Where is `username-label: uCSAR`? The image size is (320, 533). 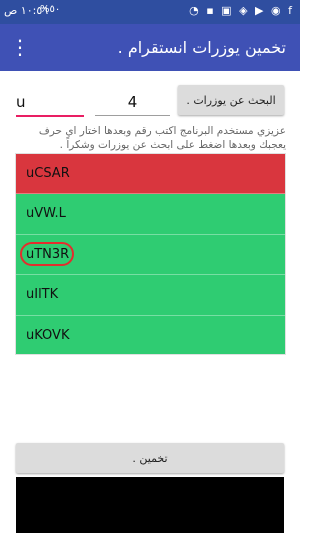
username-label: uCSAR is located at coordinates (48, 173).